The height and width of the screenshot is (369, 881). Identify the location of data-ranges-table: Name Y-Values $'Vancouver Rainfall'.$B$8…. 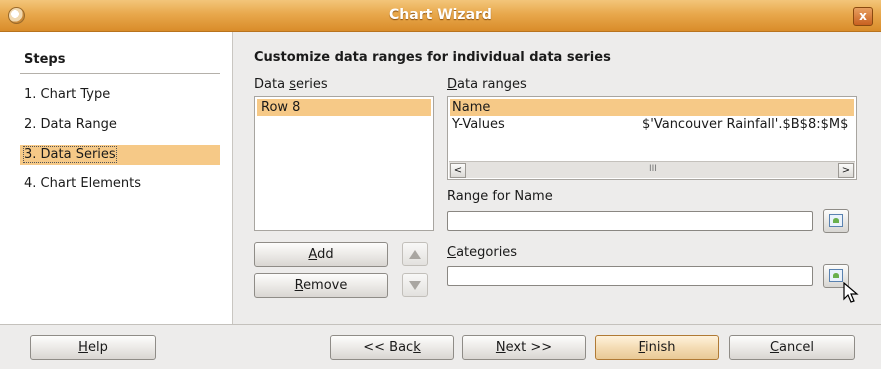
(652, 138).